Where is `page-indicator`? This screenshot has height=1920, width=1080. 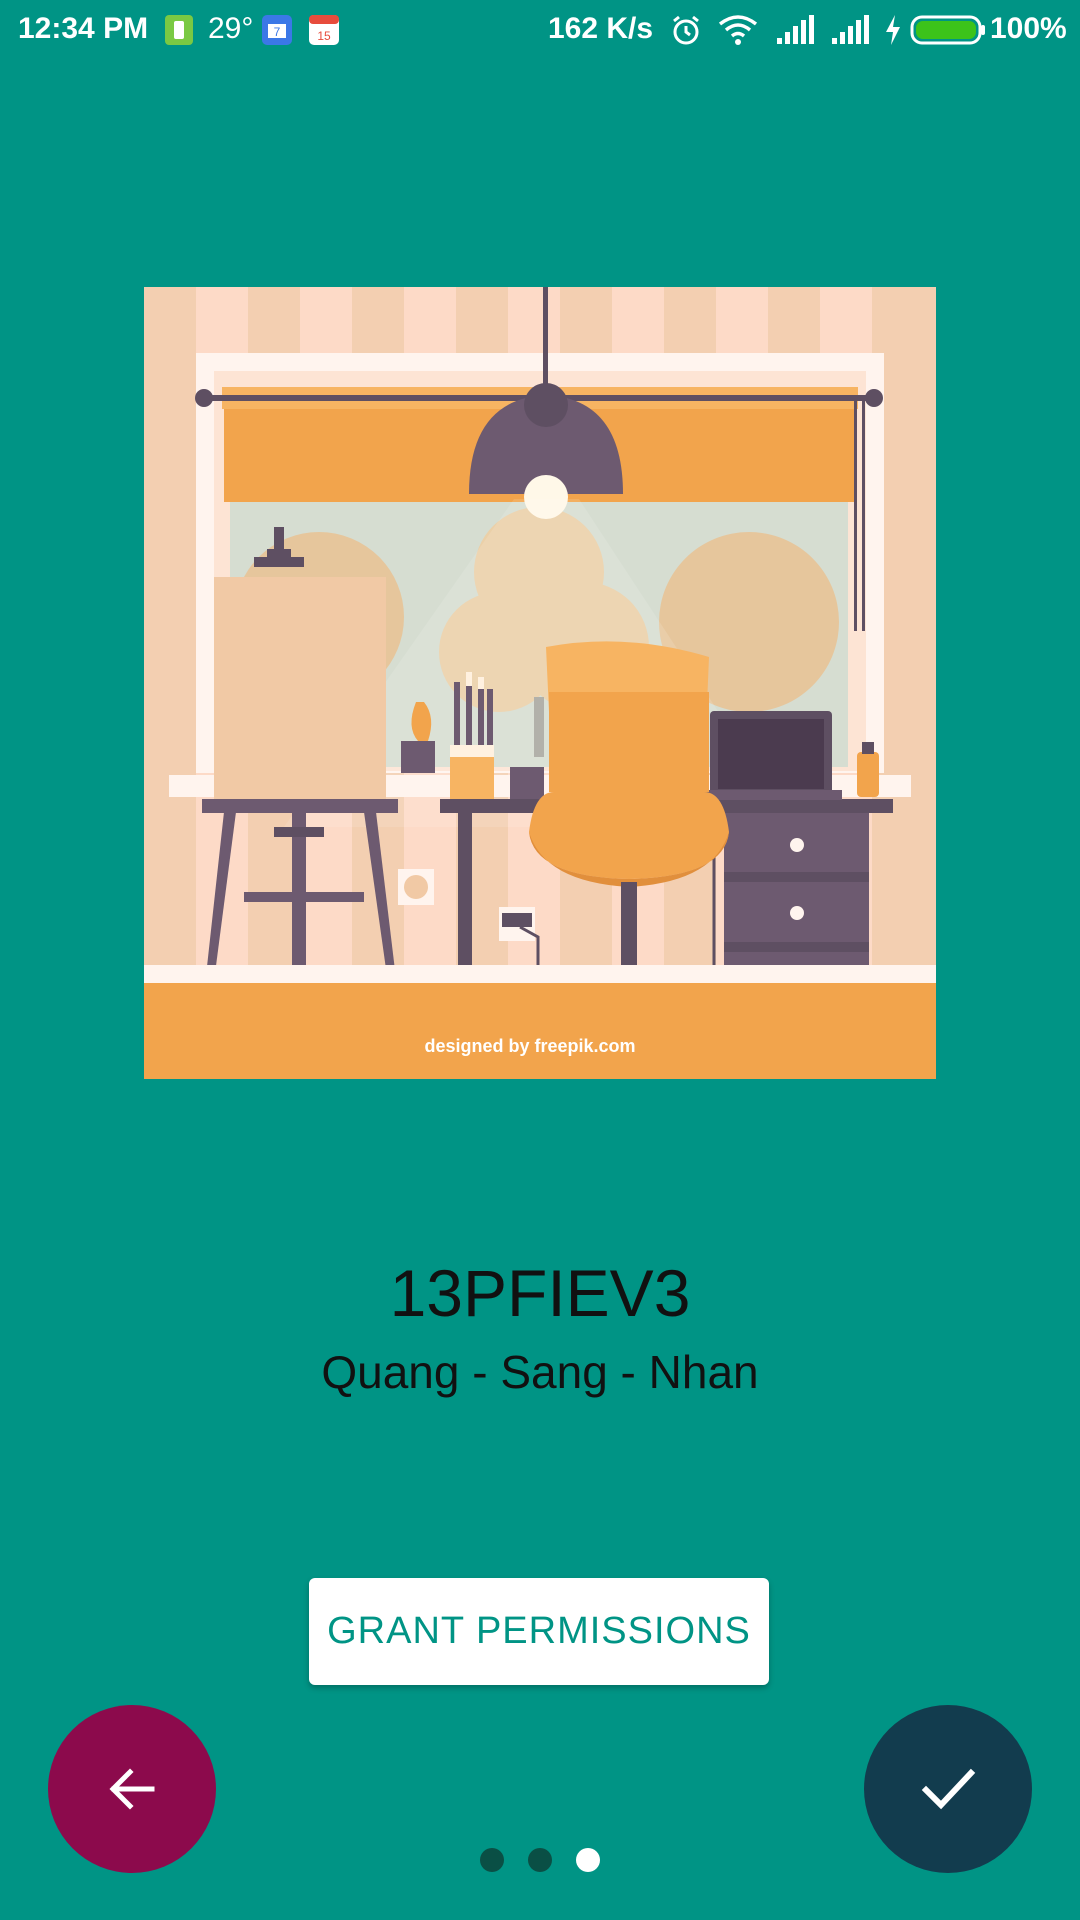 page-indicator is located at coordinates (540, 1860).